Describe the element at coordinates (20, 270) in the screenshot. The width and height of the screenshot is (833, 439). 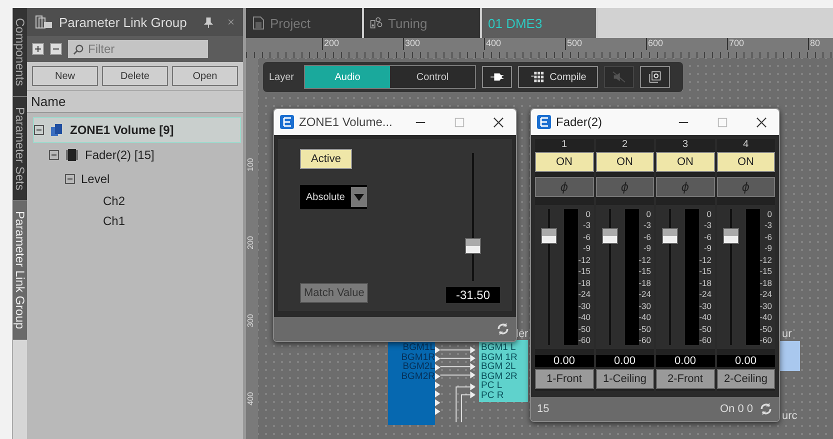
I see `side-tab: Parameter Link Group` at that location.